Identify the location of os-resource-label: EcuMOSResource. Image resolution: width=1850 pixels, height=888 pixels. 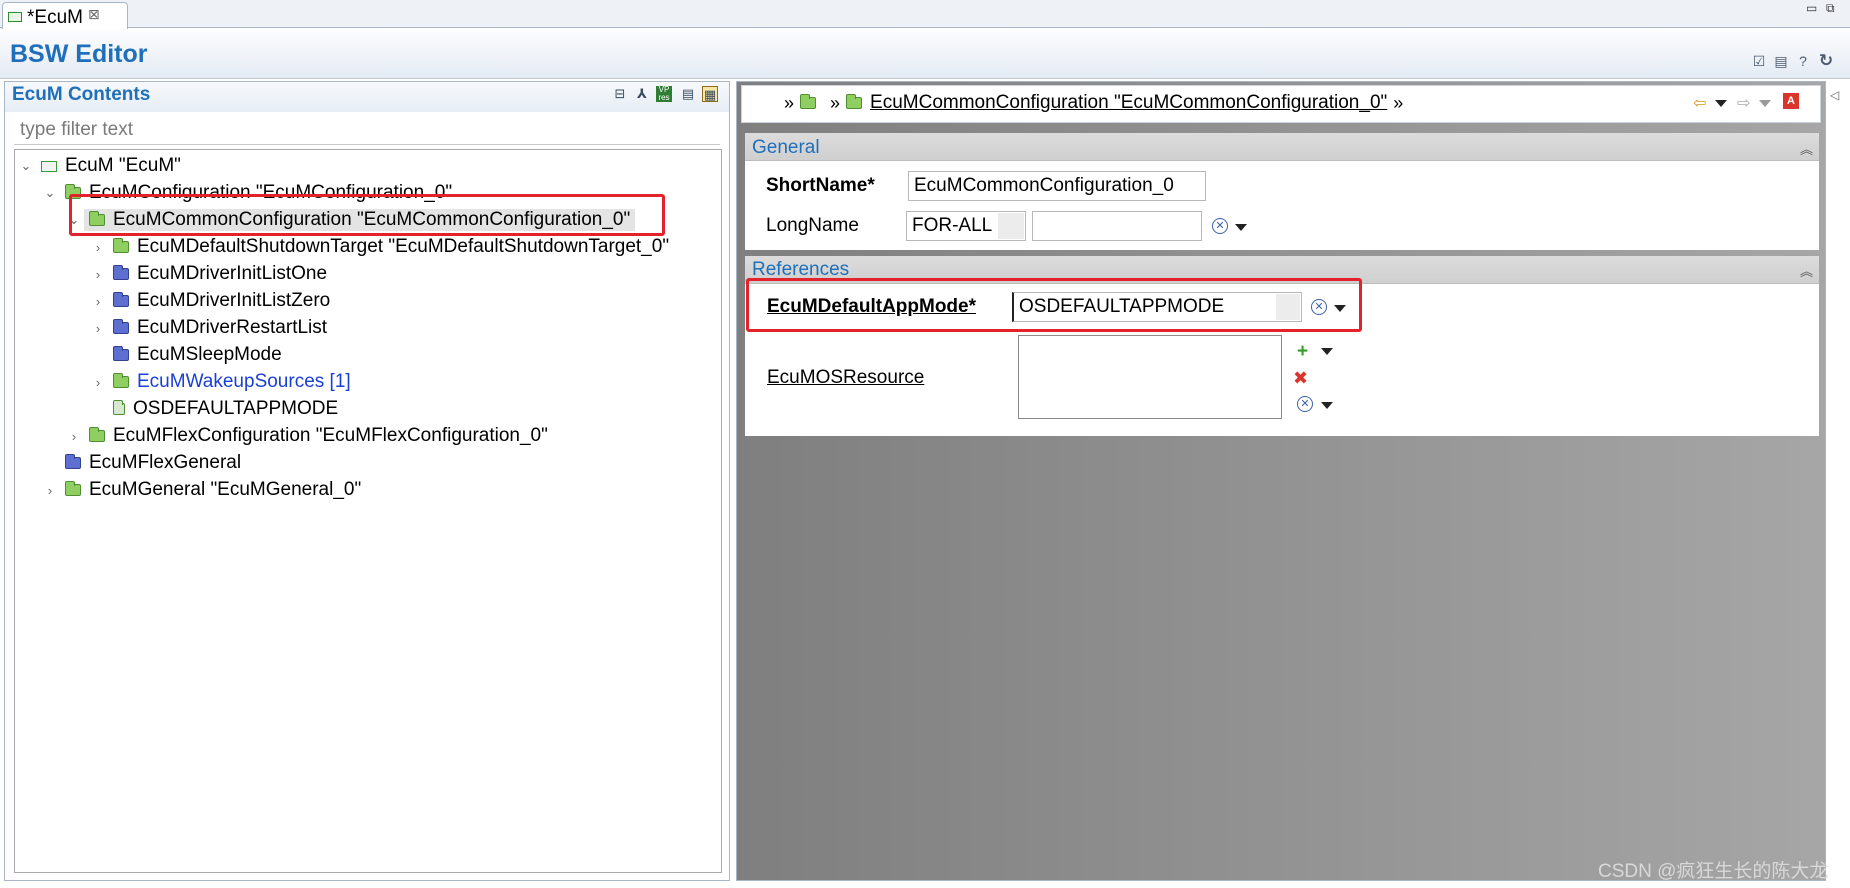
(845, 378).